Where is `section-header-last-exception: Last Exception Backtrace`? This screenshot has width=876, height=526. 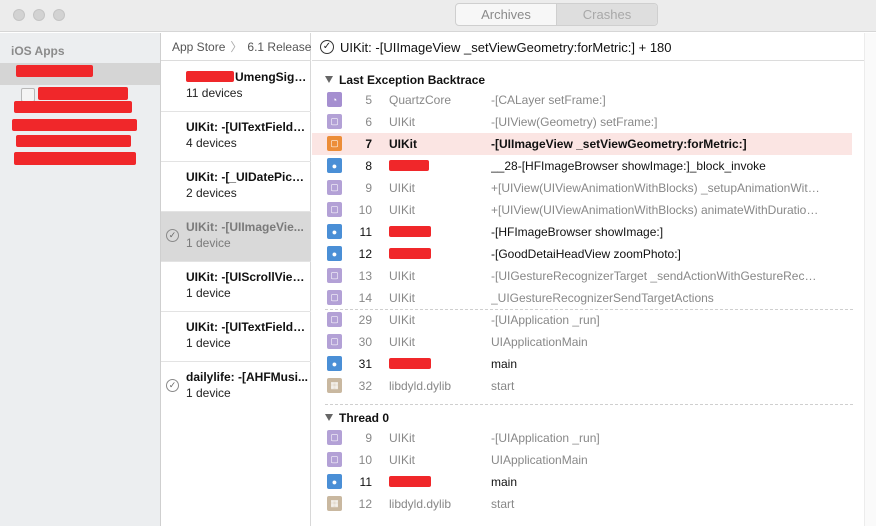 section-header-last-exception: Last Exception Backtrace is located at coordinates (405, 80).